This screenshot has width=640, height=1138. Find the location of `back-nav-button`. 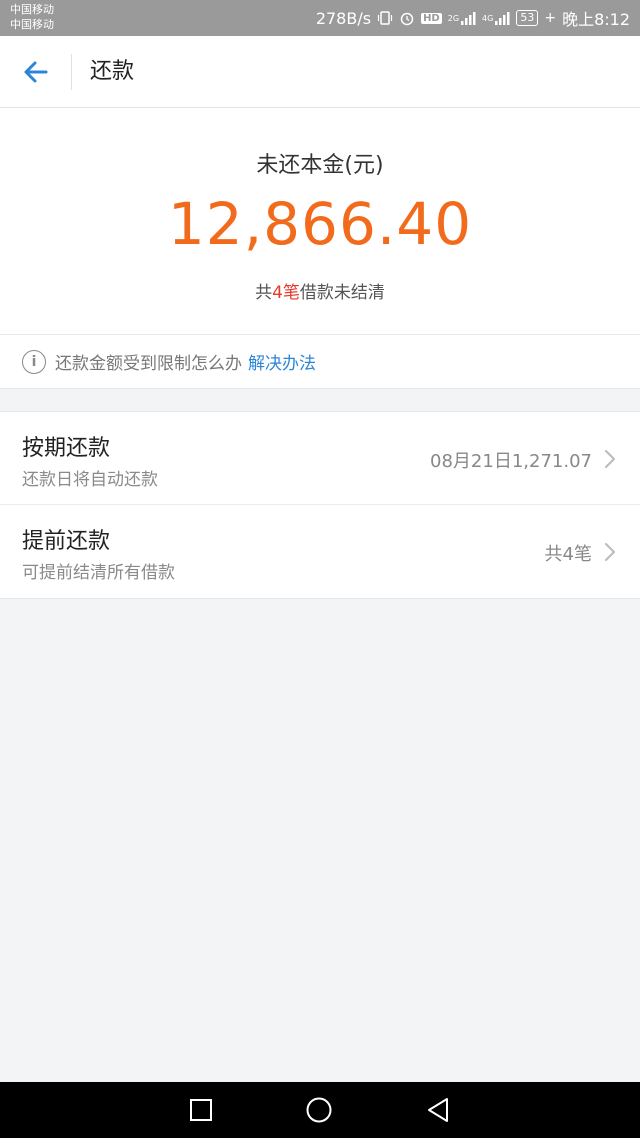

back-nav-button is located at coordinates (438, 1110).